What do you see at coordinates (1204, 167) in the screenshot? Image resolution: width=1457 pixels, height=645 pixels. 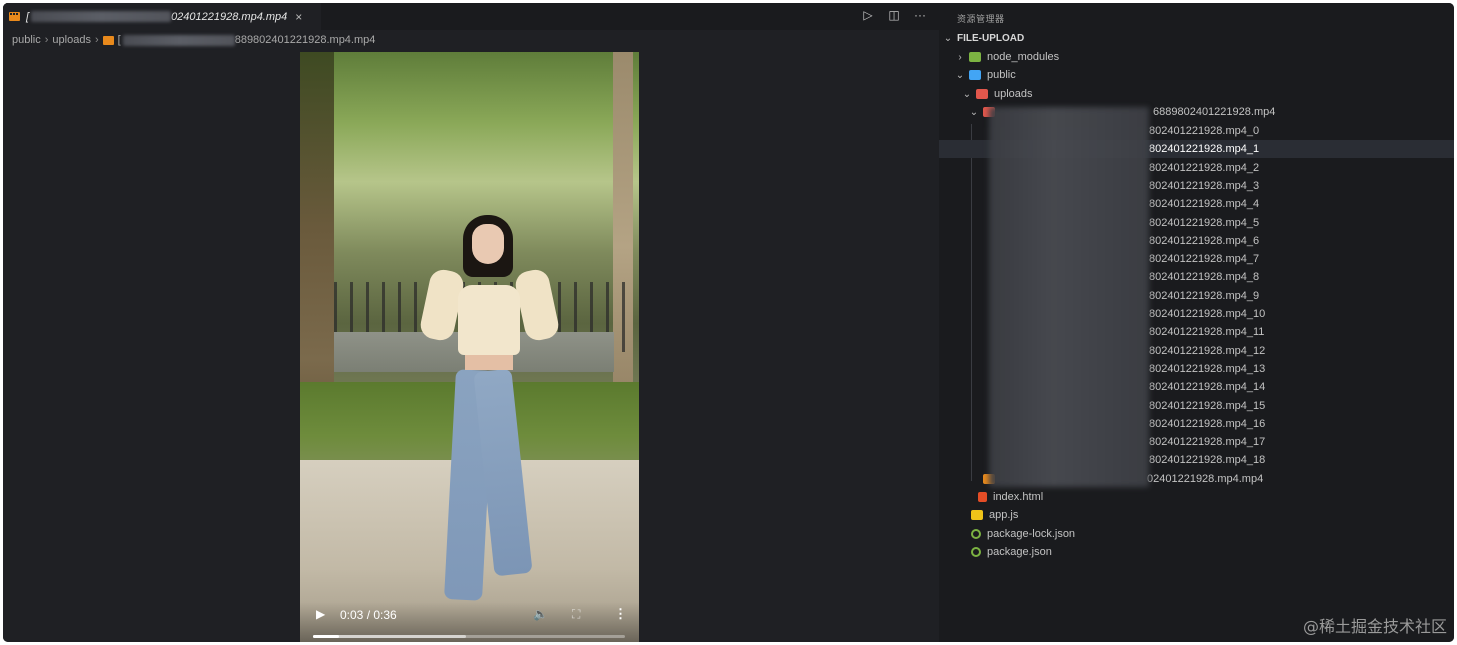 I see `tree-item-label: 802401221928.mp4_2` at bounding box center [1204, 167].